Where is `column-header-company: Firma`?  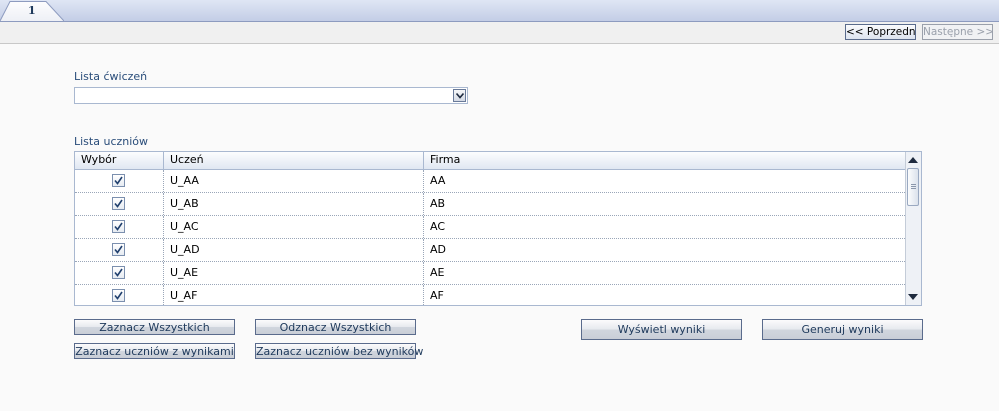 column-header-company: Firma is located at coordinates (665, 160).